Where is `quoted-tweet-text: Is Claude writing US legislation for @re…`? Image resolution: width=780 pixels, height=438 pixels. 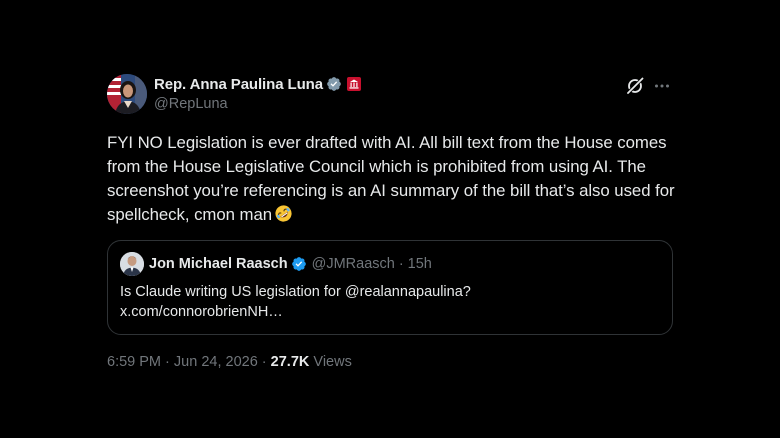 quoted-tweet-text: Is Claude writing US legislation for @re… is located at coordinates (390, 302).